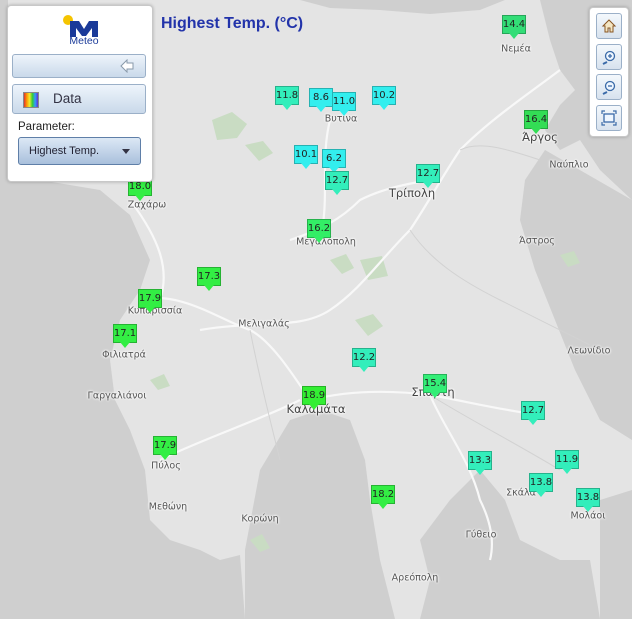 The width and height of the screenshot is (632, 619). I want to click on place-label: Ζαχάρω, so click(147, 205).